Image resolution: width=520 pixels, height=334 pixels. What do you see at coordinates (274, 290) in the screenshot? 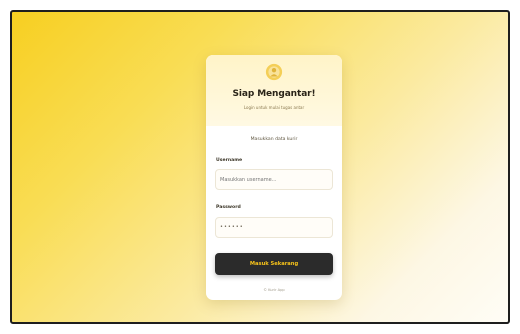
I see `footer-text: © Kurir App` at bounding box center [274, 290].